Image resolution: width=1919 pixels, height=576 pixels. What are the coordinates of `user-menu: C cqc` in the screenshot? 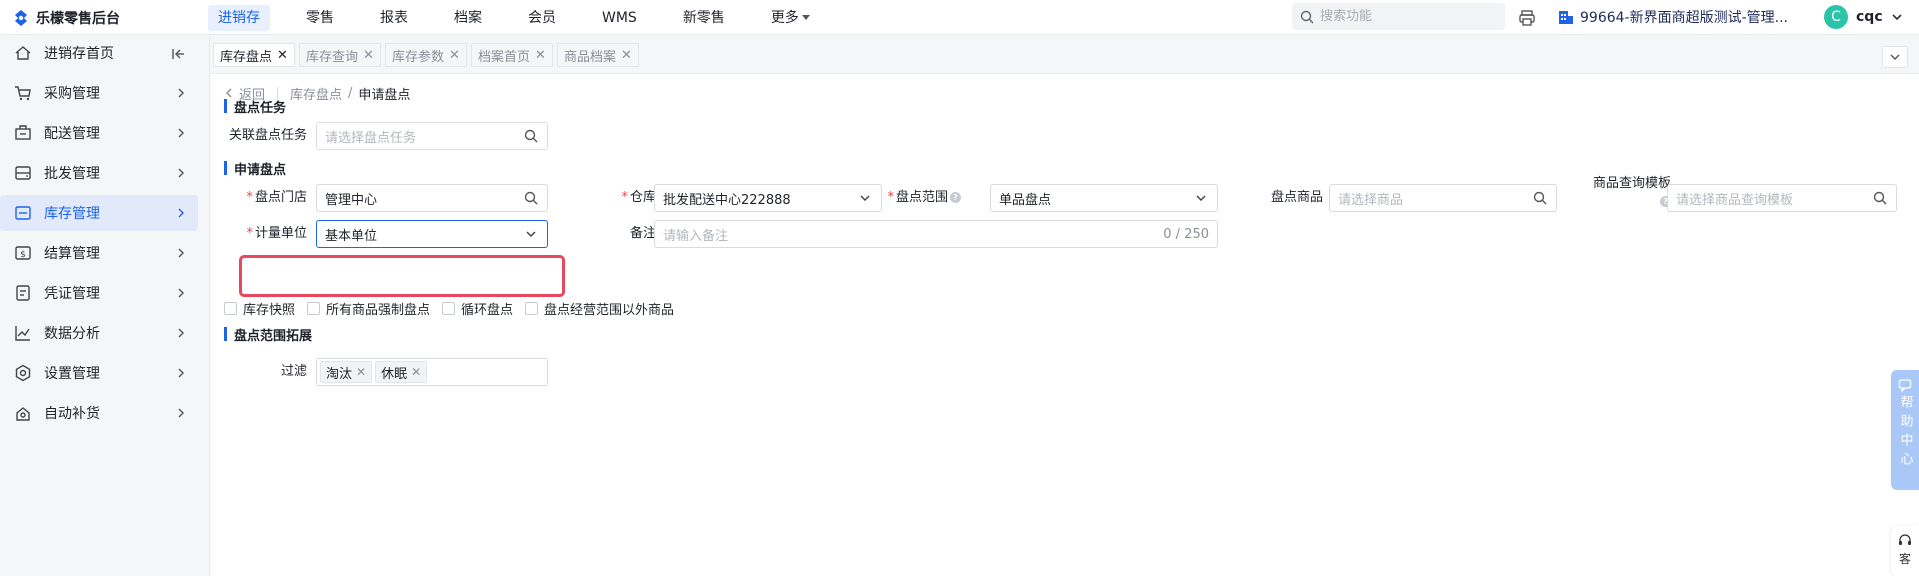 It's located at (1863, 17).